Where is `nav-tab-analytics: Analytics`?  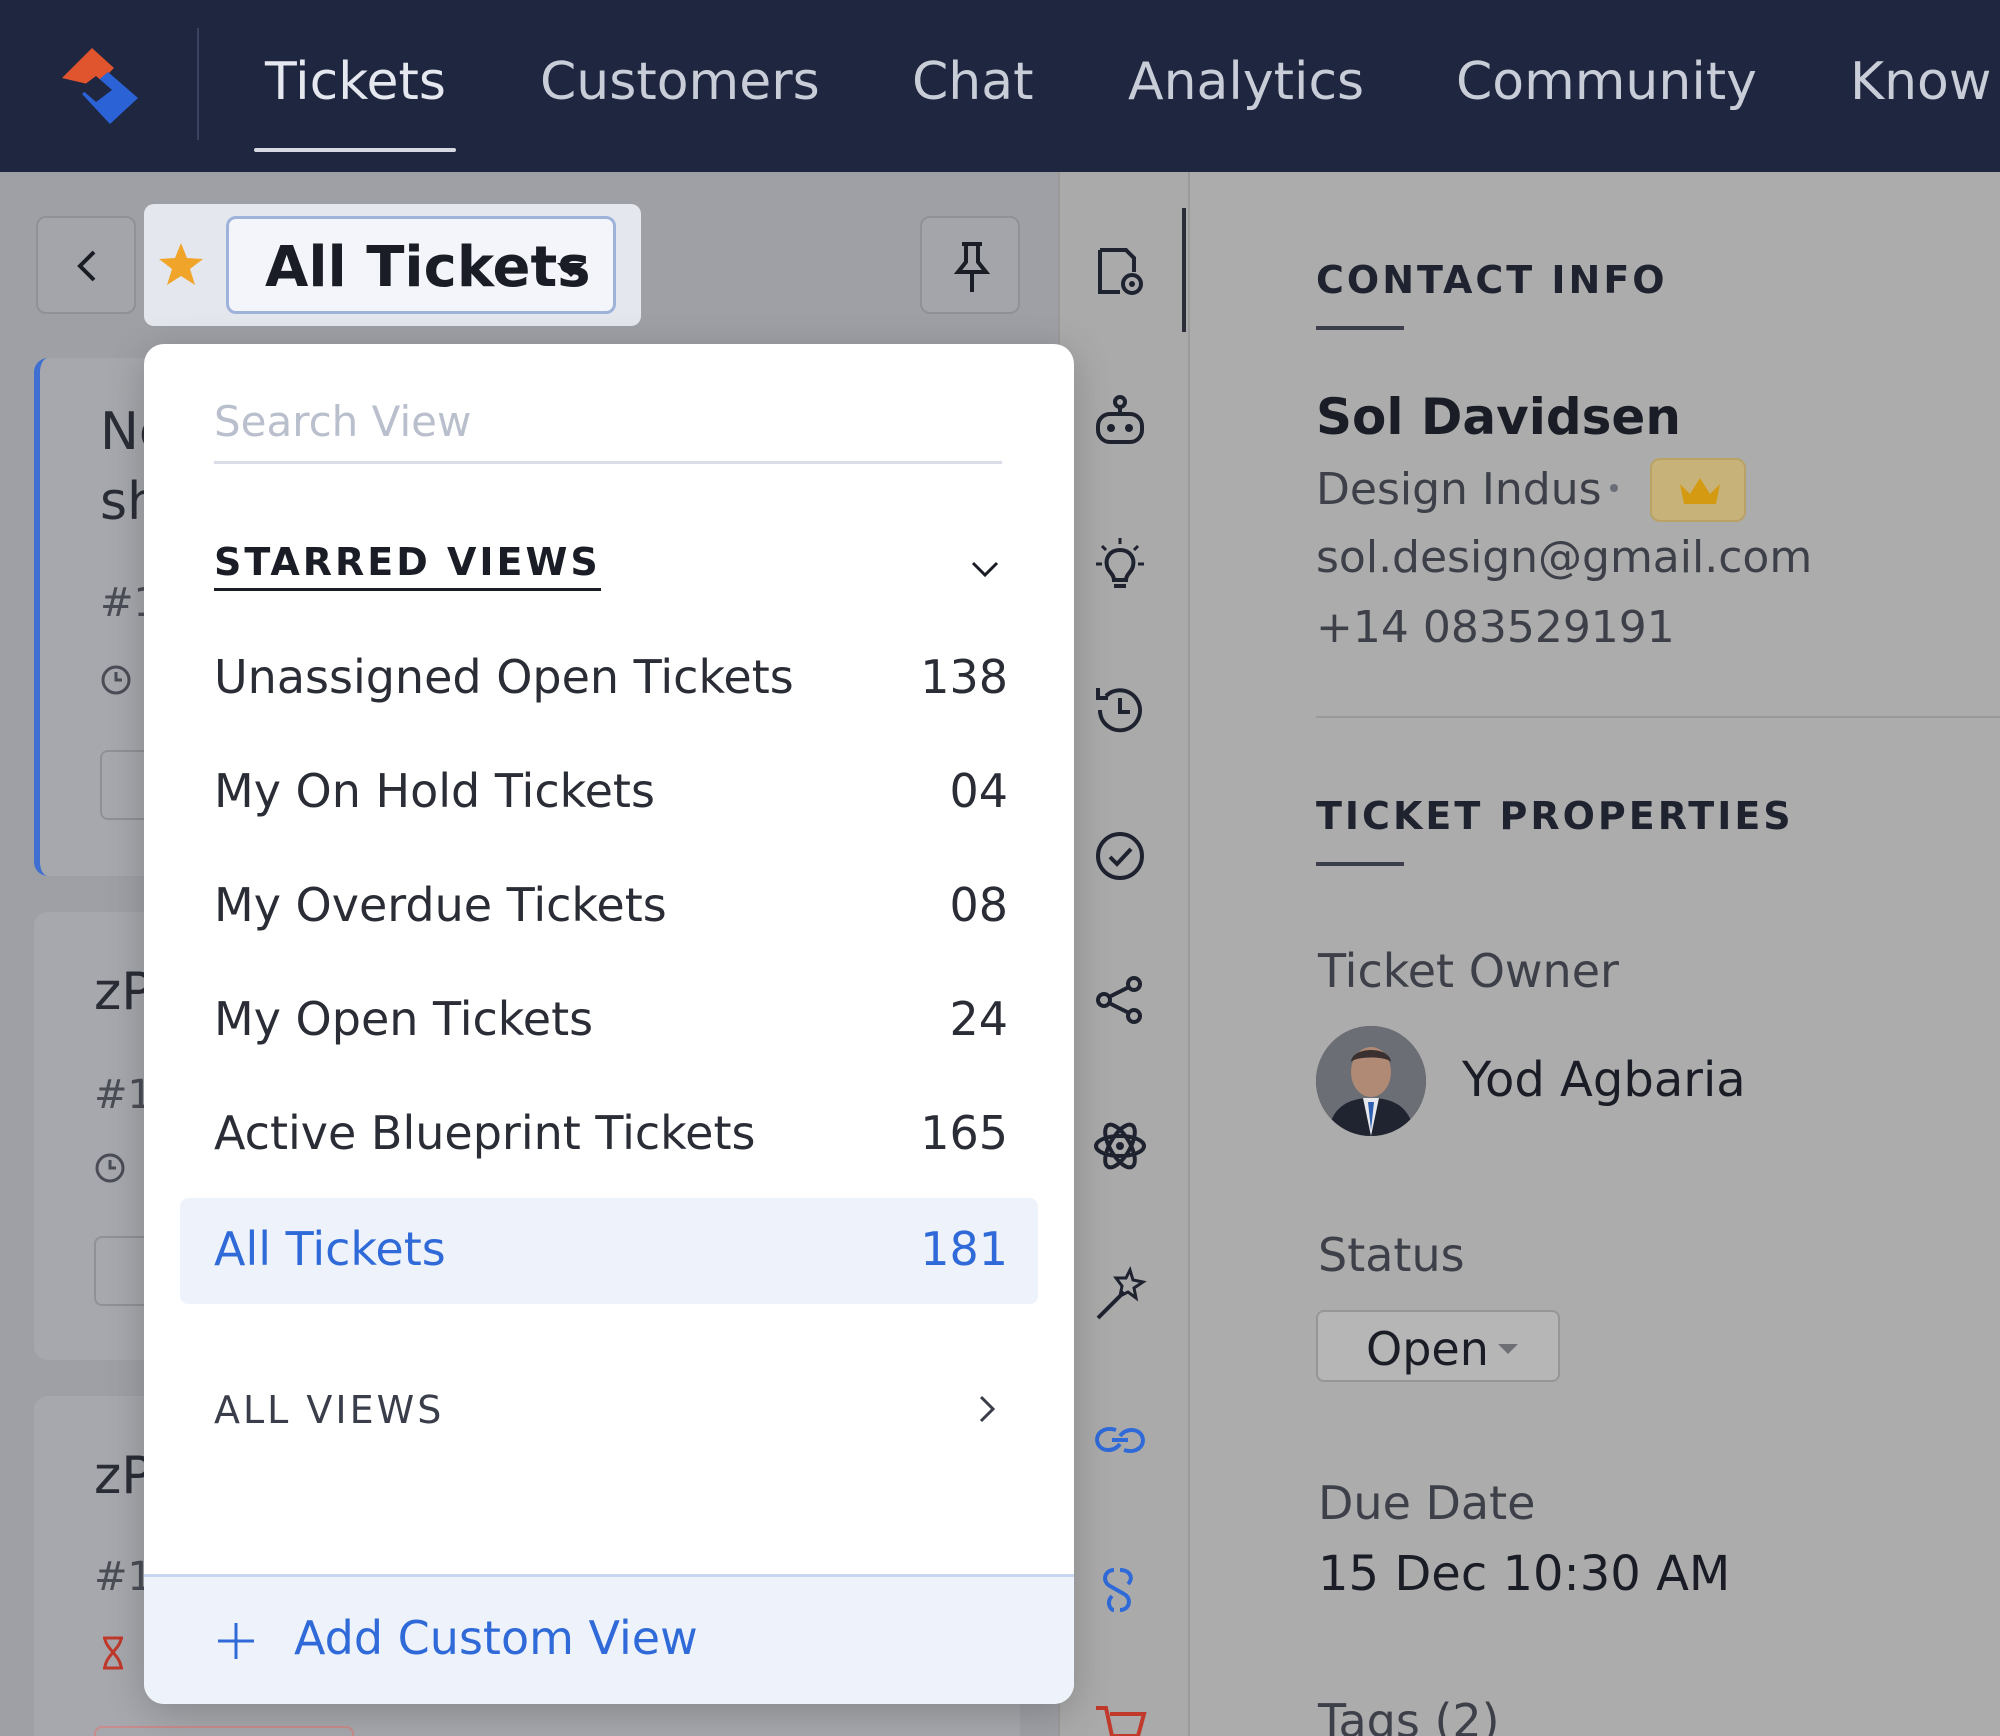
nav-tab-analytics: Analytics is located at coordinates (1246, 82).